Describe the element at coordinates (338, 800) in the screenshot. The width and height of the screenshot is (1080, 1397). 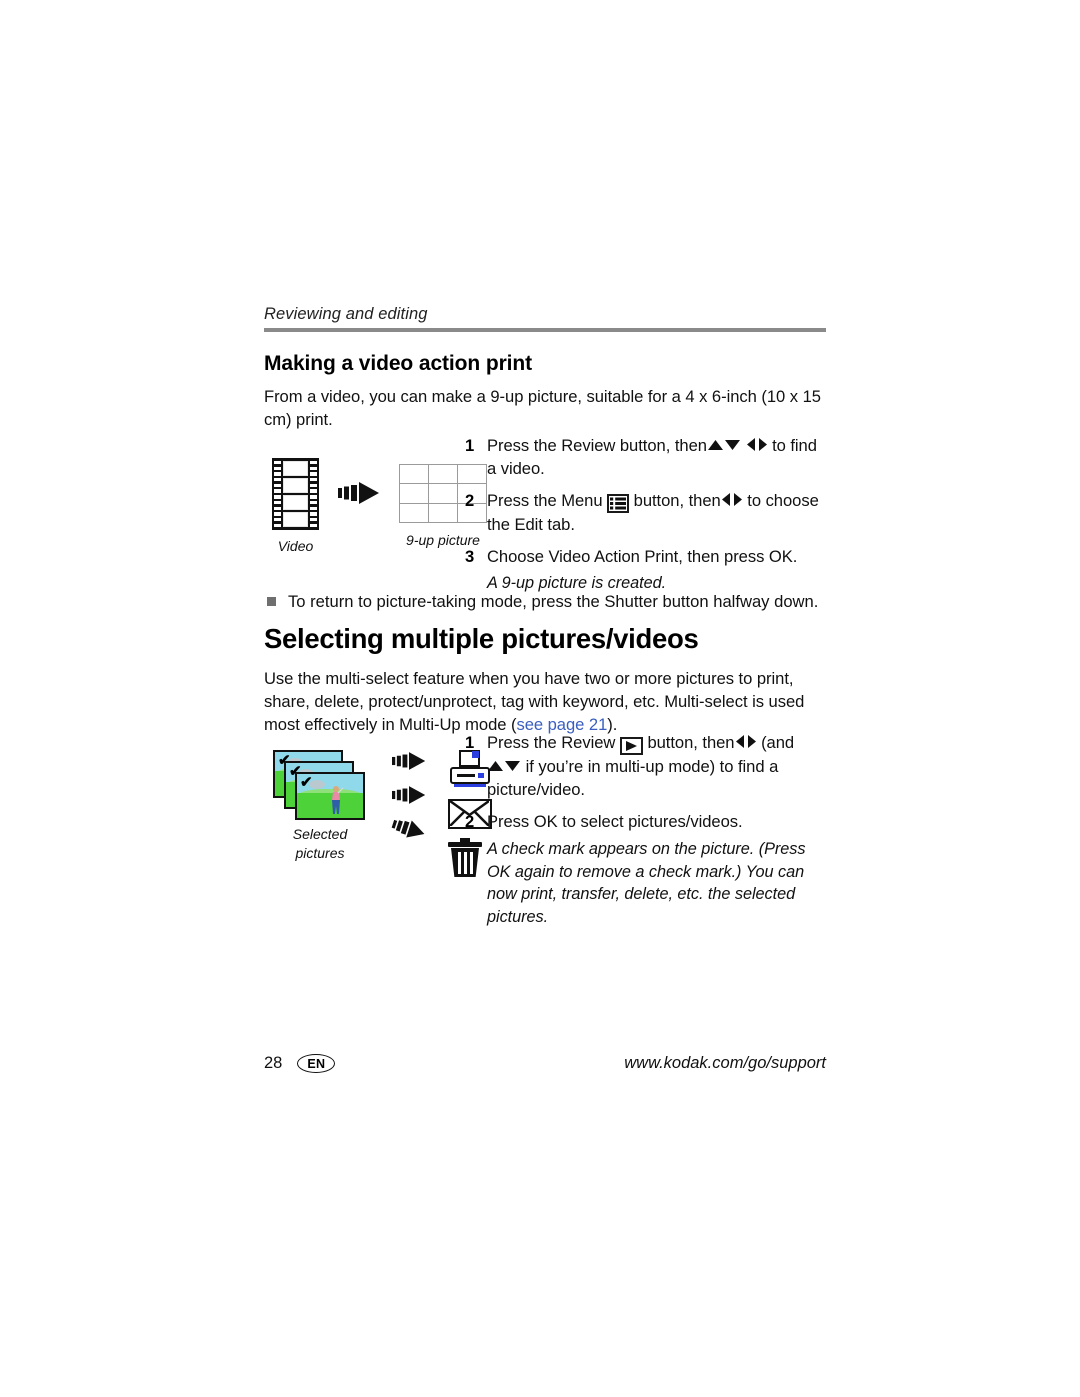
I see `golfer-figure-icon` at that location.